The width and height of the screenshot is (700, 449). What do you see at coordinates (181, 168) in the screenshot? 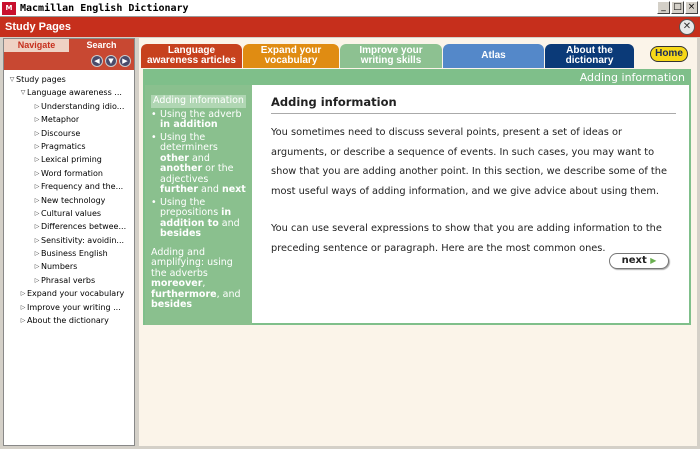
I see `topic-keyword: another` at bounding box center [181, 168].